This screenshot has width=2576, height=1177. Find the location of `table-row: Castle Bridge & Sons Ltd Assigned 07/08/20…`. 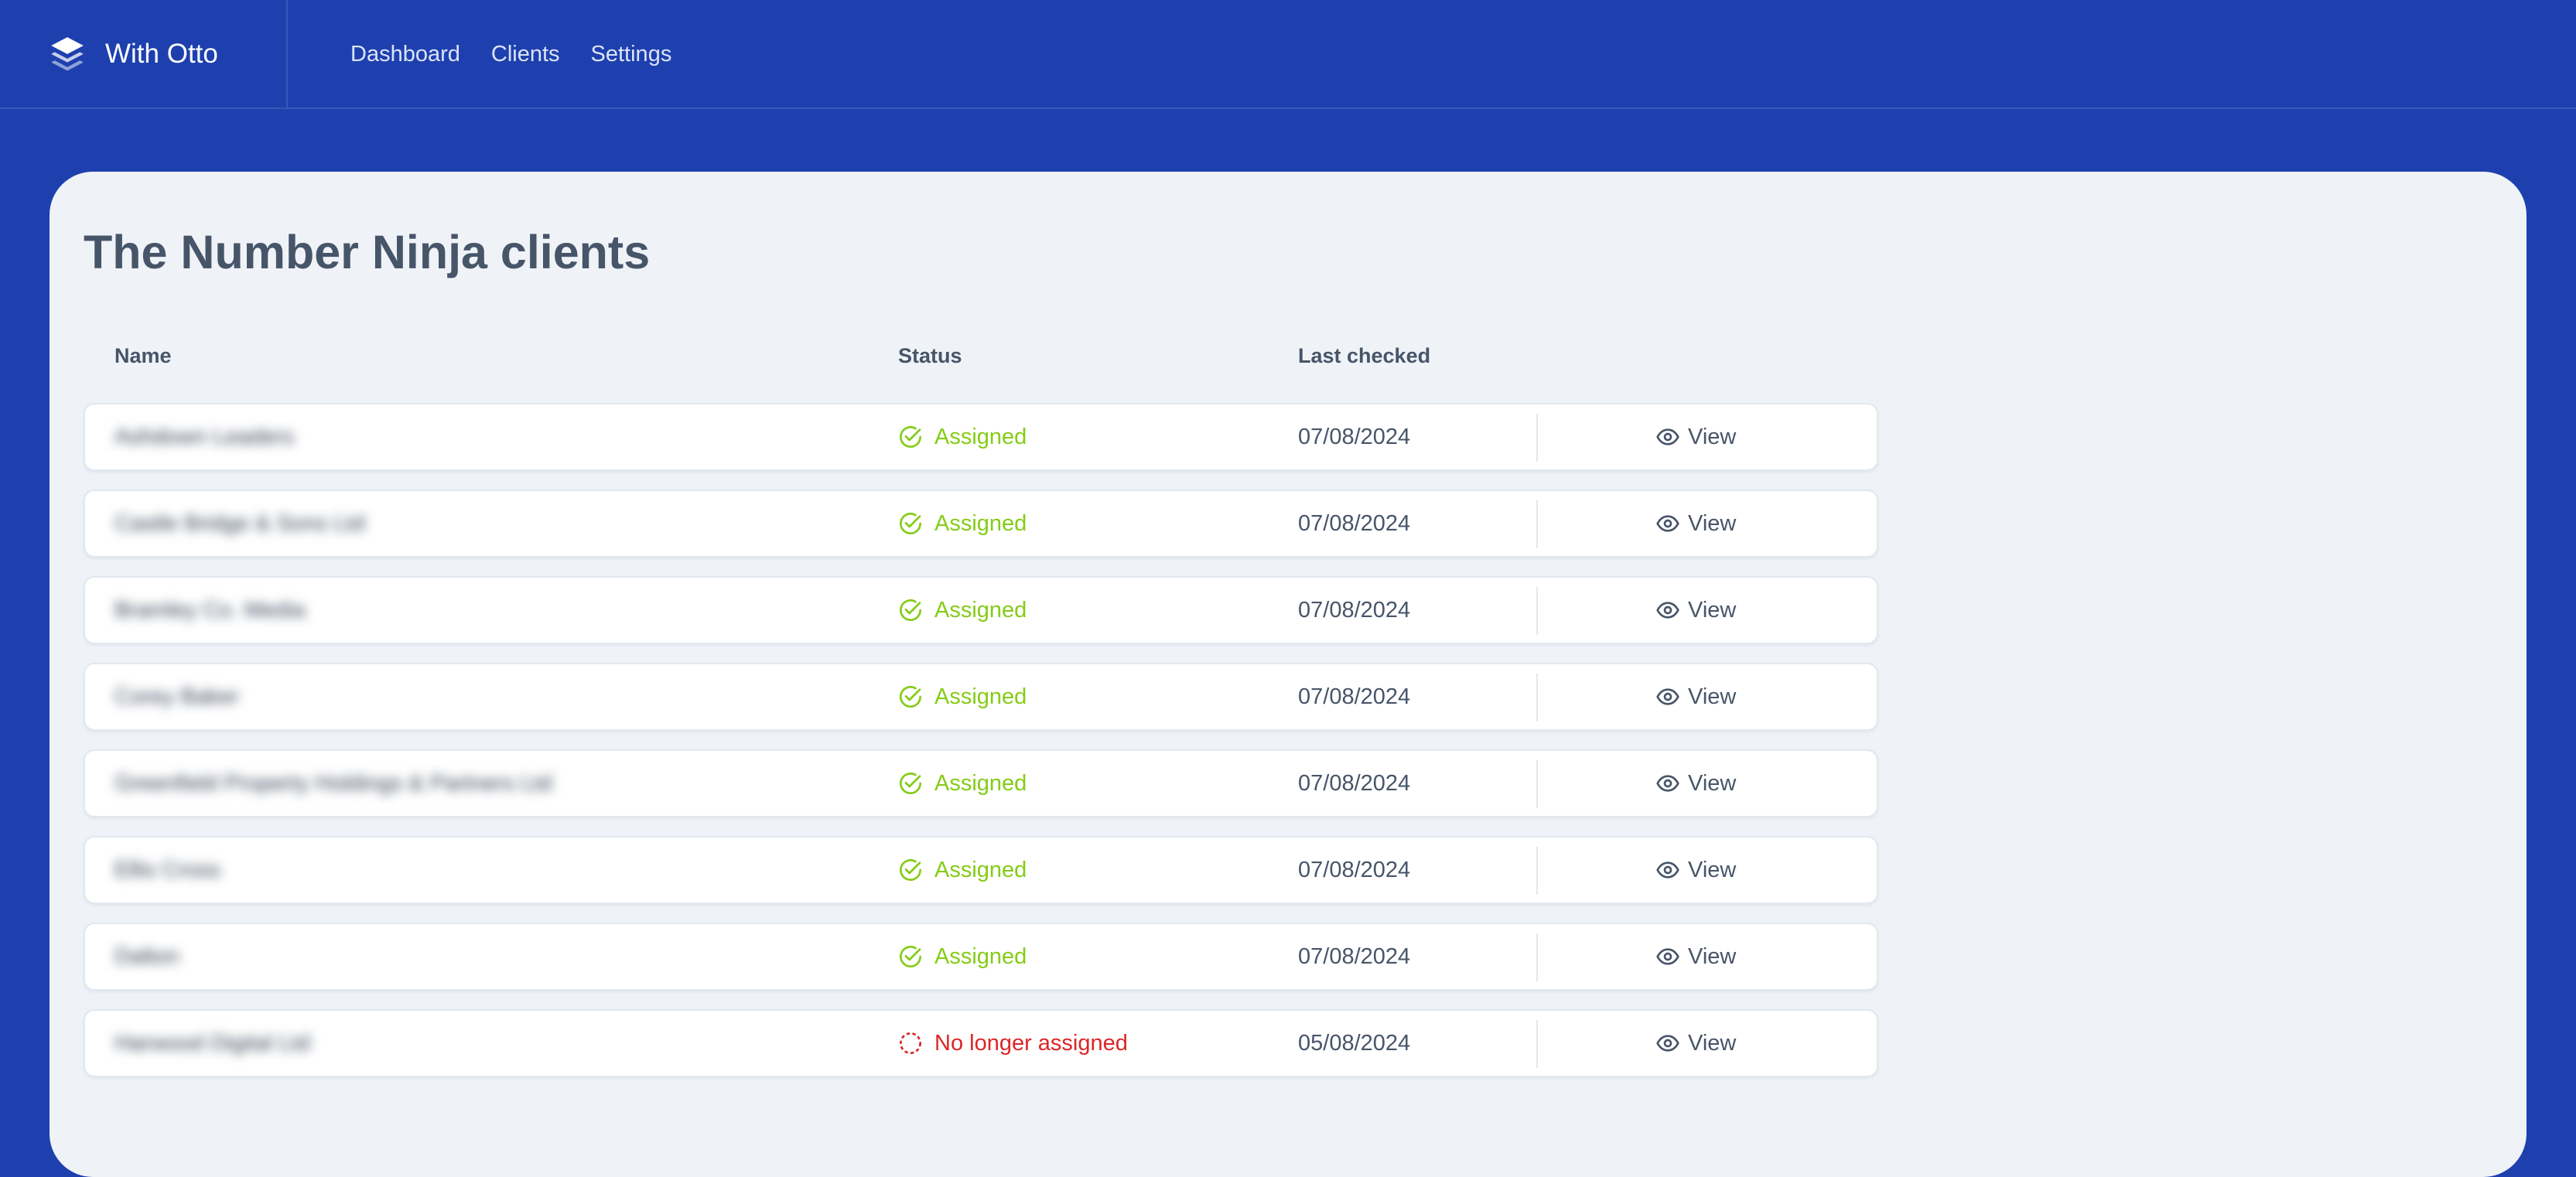

table-row: Castle Bridge & Sons Ltd Assigned 07/08/20… is located at coordinates (981, 524).